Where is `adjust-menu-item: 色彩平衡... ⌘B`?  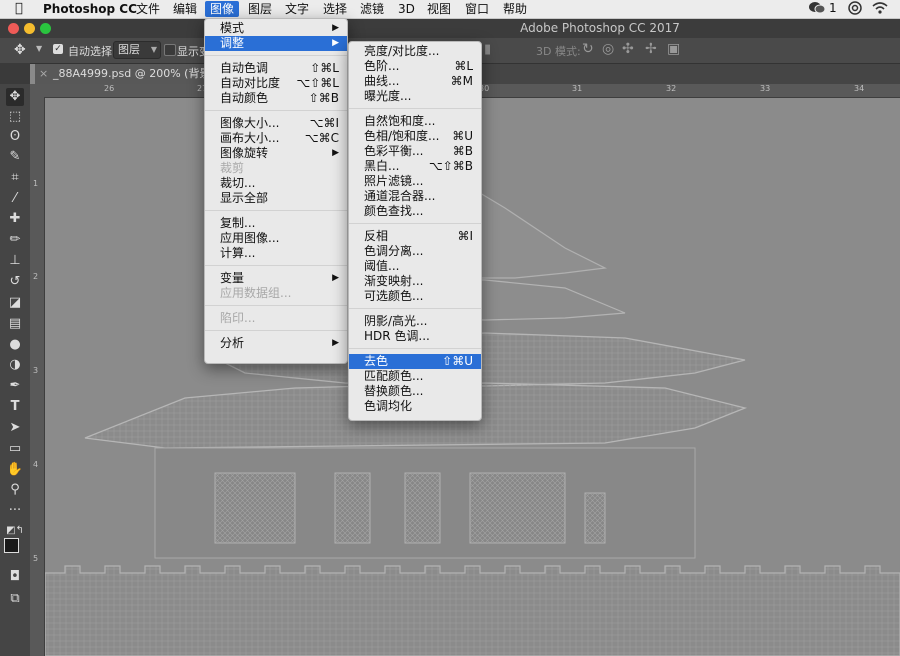 adjust-menu-item: 色彩平衡... ⌘B is located at coordinates (415, 151).